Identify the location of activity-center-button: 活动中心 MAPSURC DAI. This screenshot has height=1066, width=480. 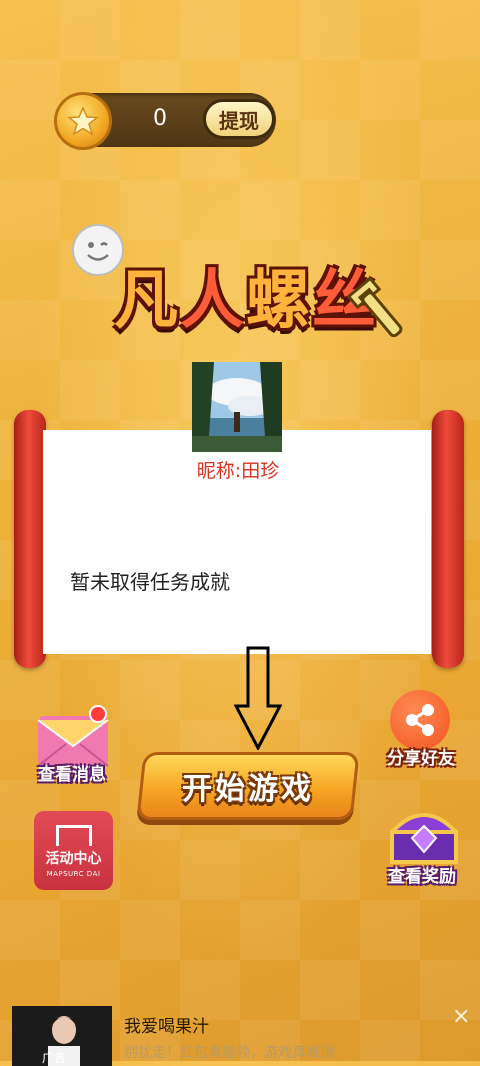
(73, 850).